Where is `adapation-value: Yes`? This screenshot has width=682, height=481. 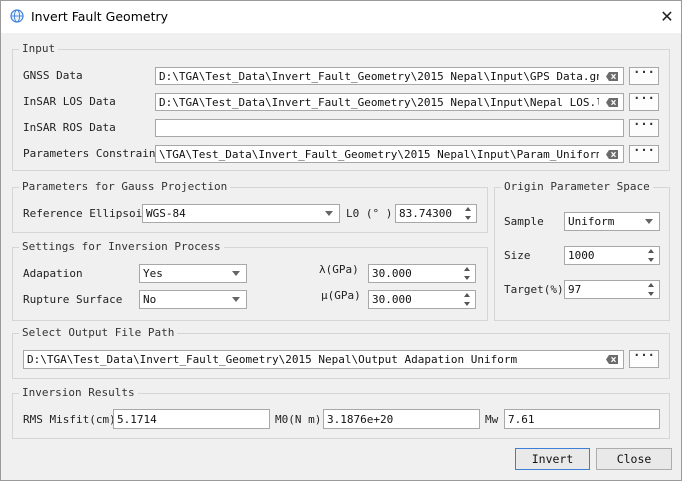
adapation-value: Yes is located at coordinates (153, 273).